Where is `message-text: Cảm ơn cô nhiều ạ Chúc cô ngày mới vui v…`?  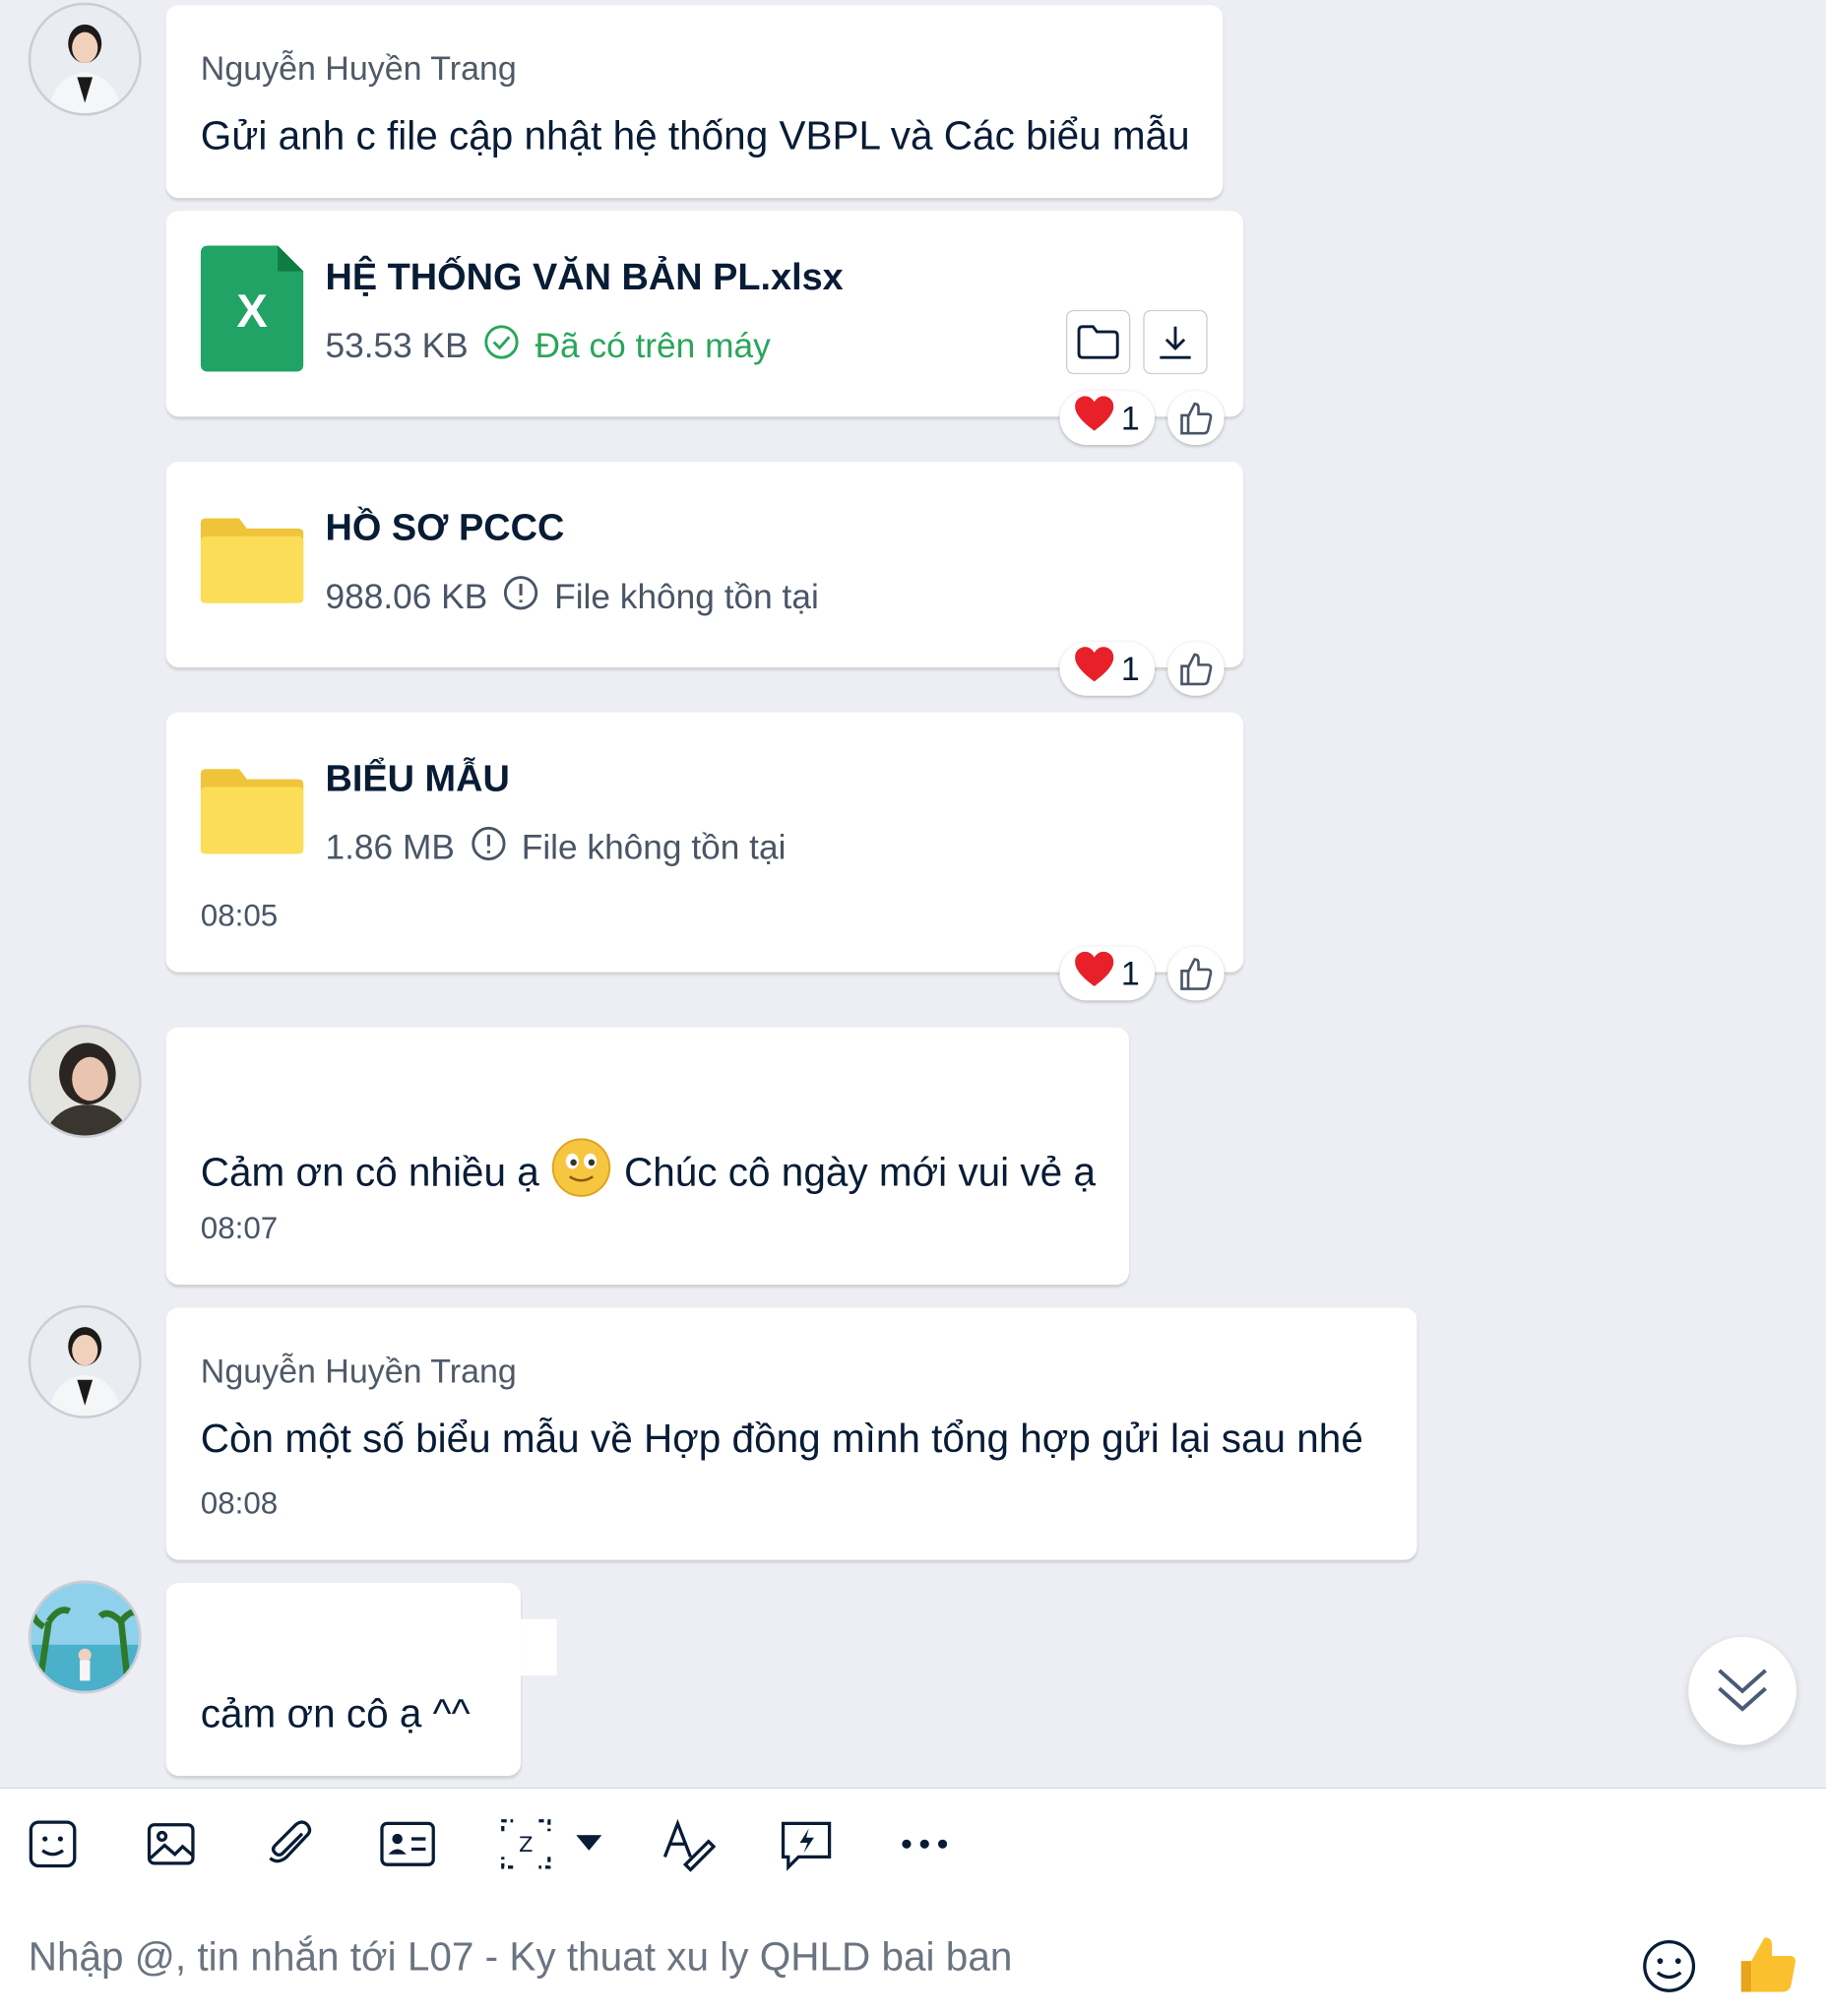 message-text: Cảm ơn cô nhiều ạ Chúc cô ngày mới vui v… is located at coordinates (648, 1173).